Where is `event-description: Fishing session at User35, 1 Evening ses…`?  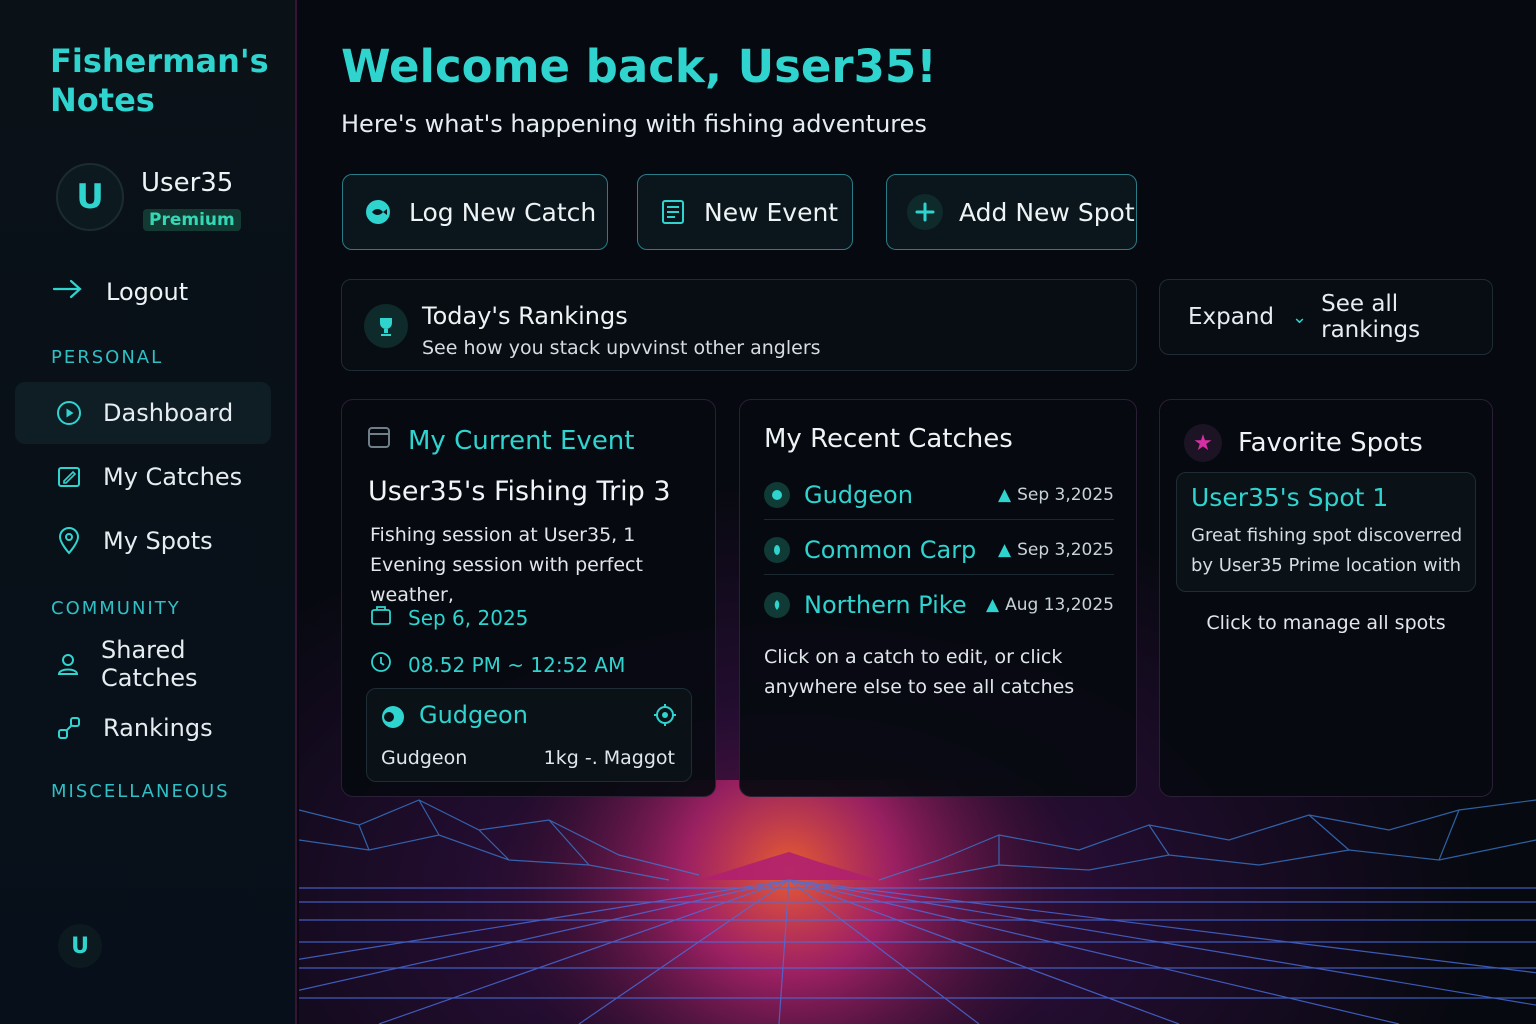 event-description: Fishing session at User35, 1 Evening ses… is located at coordinates (506, 565).